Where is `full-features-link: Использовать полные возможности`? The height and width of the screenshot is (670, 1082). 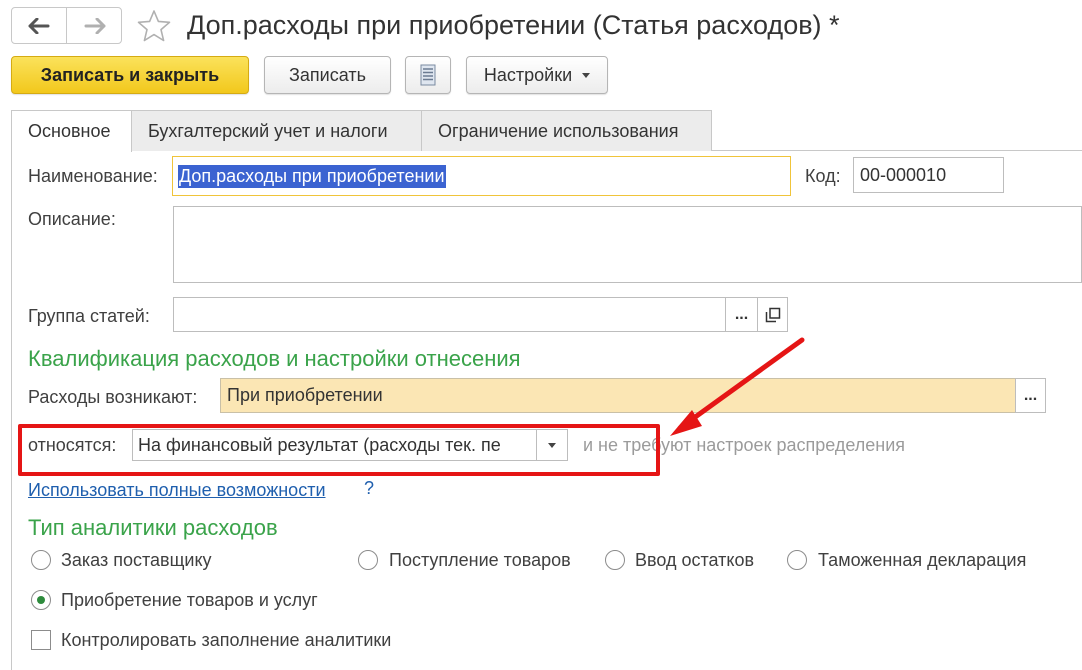 full-features-link: Использовать полные возможности is located at coordinates (177, 490).